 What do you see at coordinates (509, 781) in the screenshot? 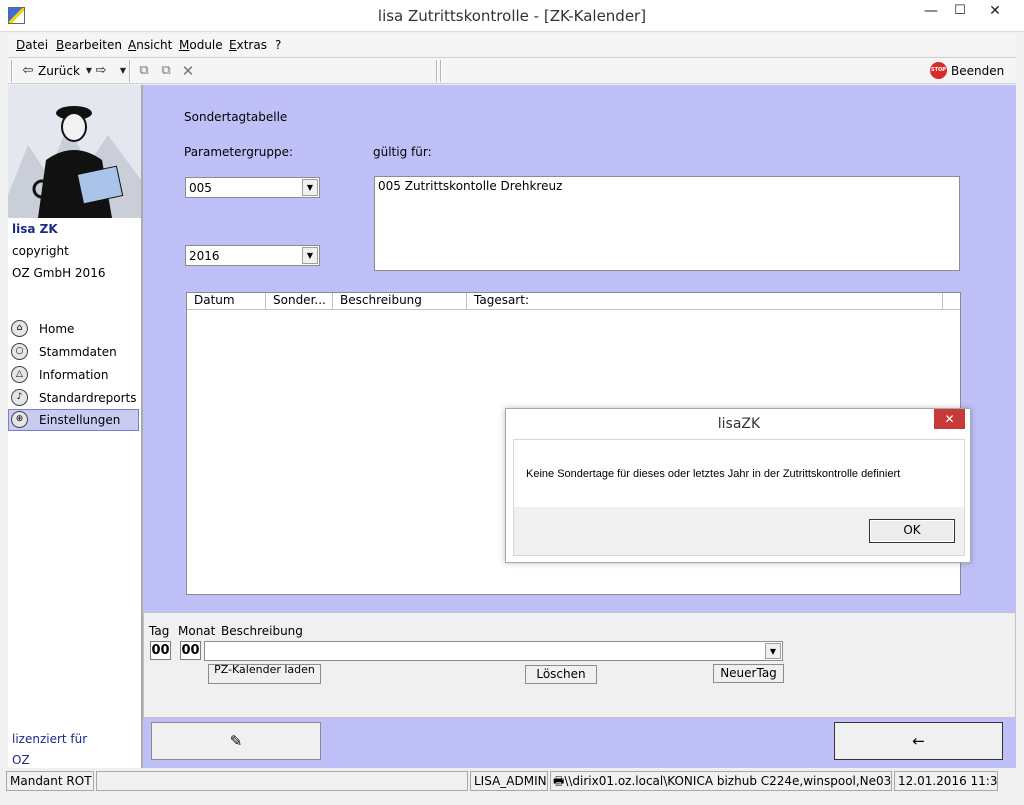
I see `user-status: LISA_ADMIN` at bounding box center [509, 781].